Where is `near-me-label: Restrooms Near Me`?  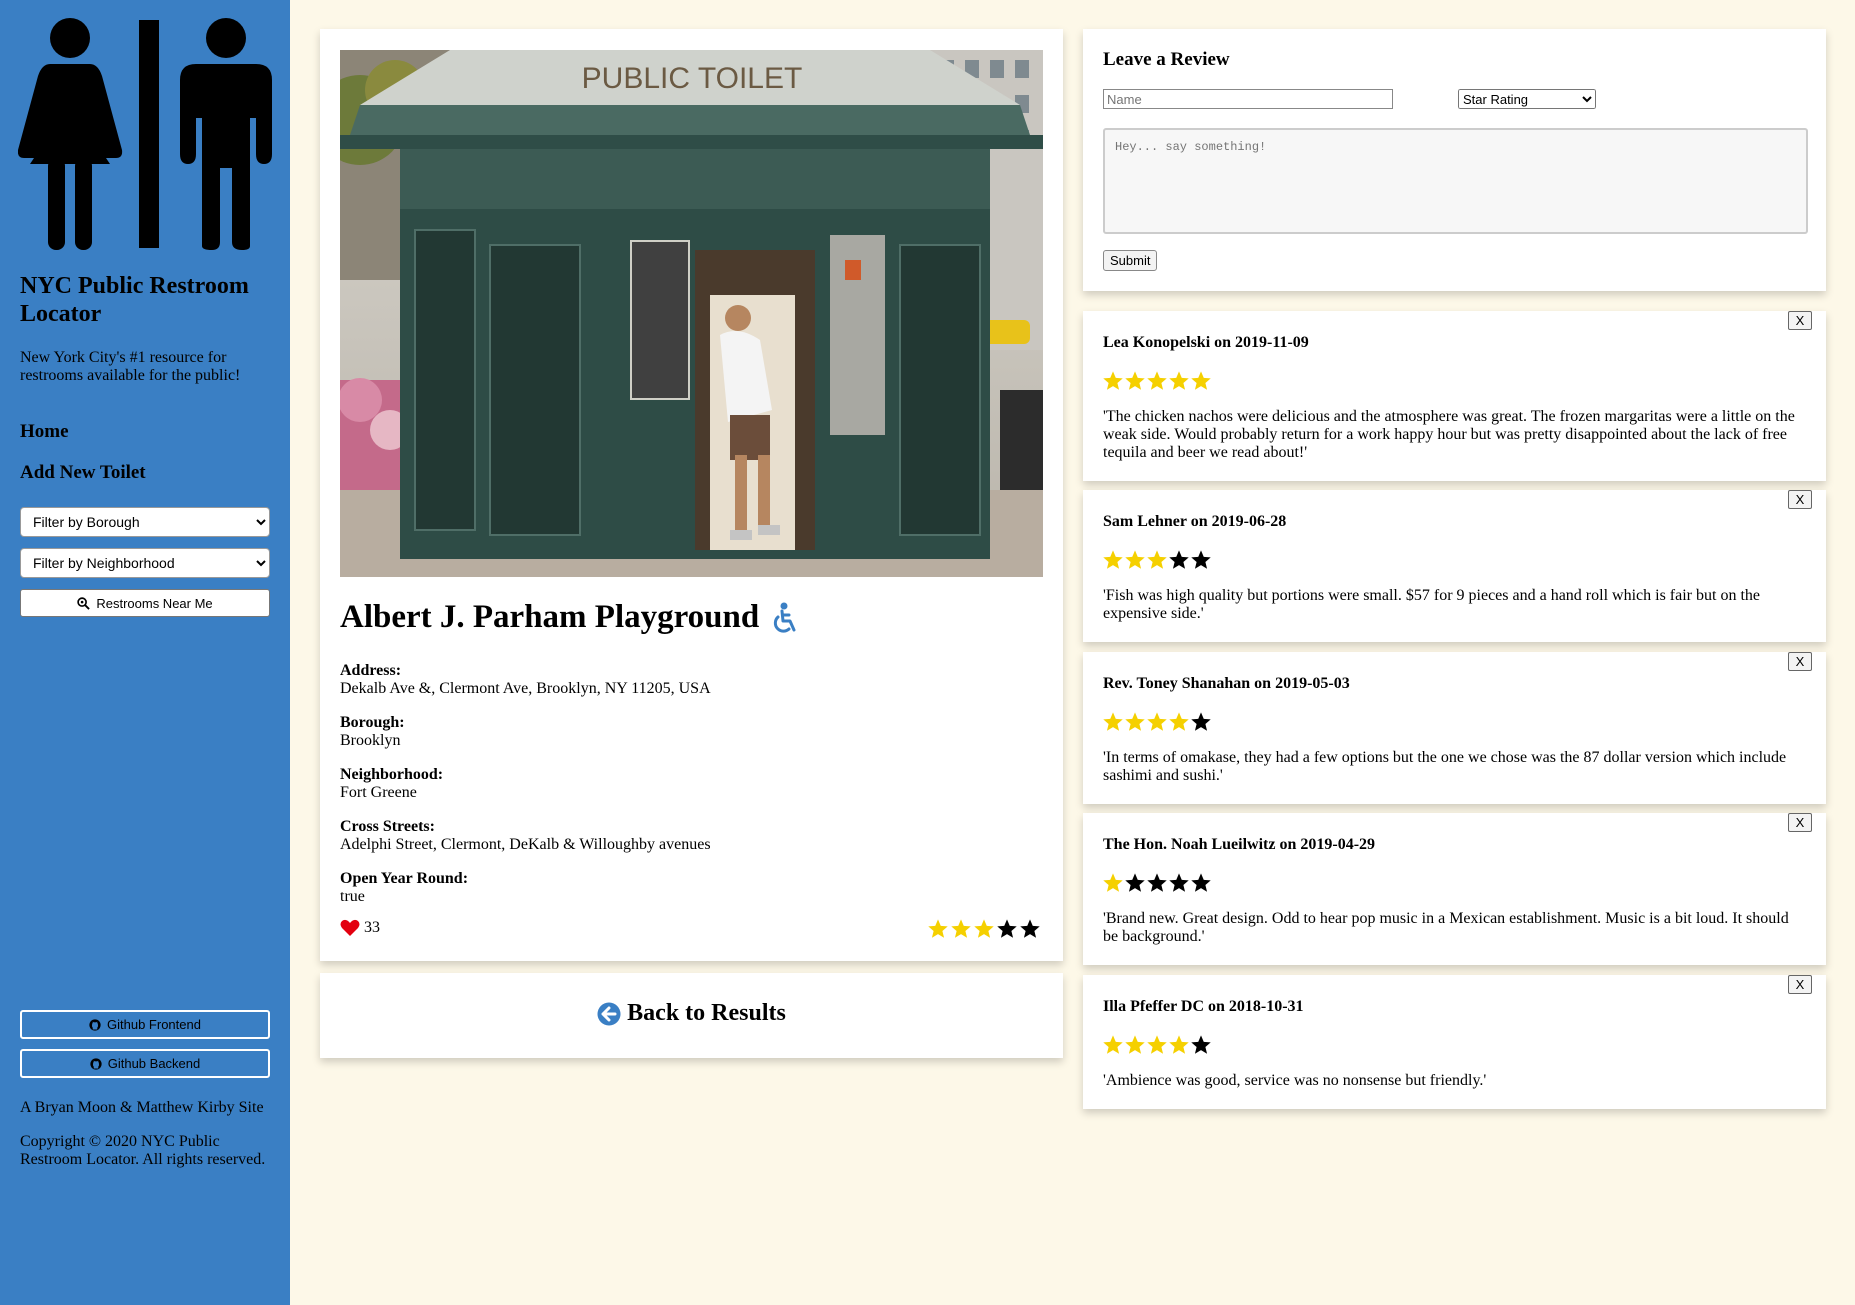 near-me-label: Restrooms Near Me is located at coordinates (154, 603).